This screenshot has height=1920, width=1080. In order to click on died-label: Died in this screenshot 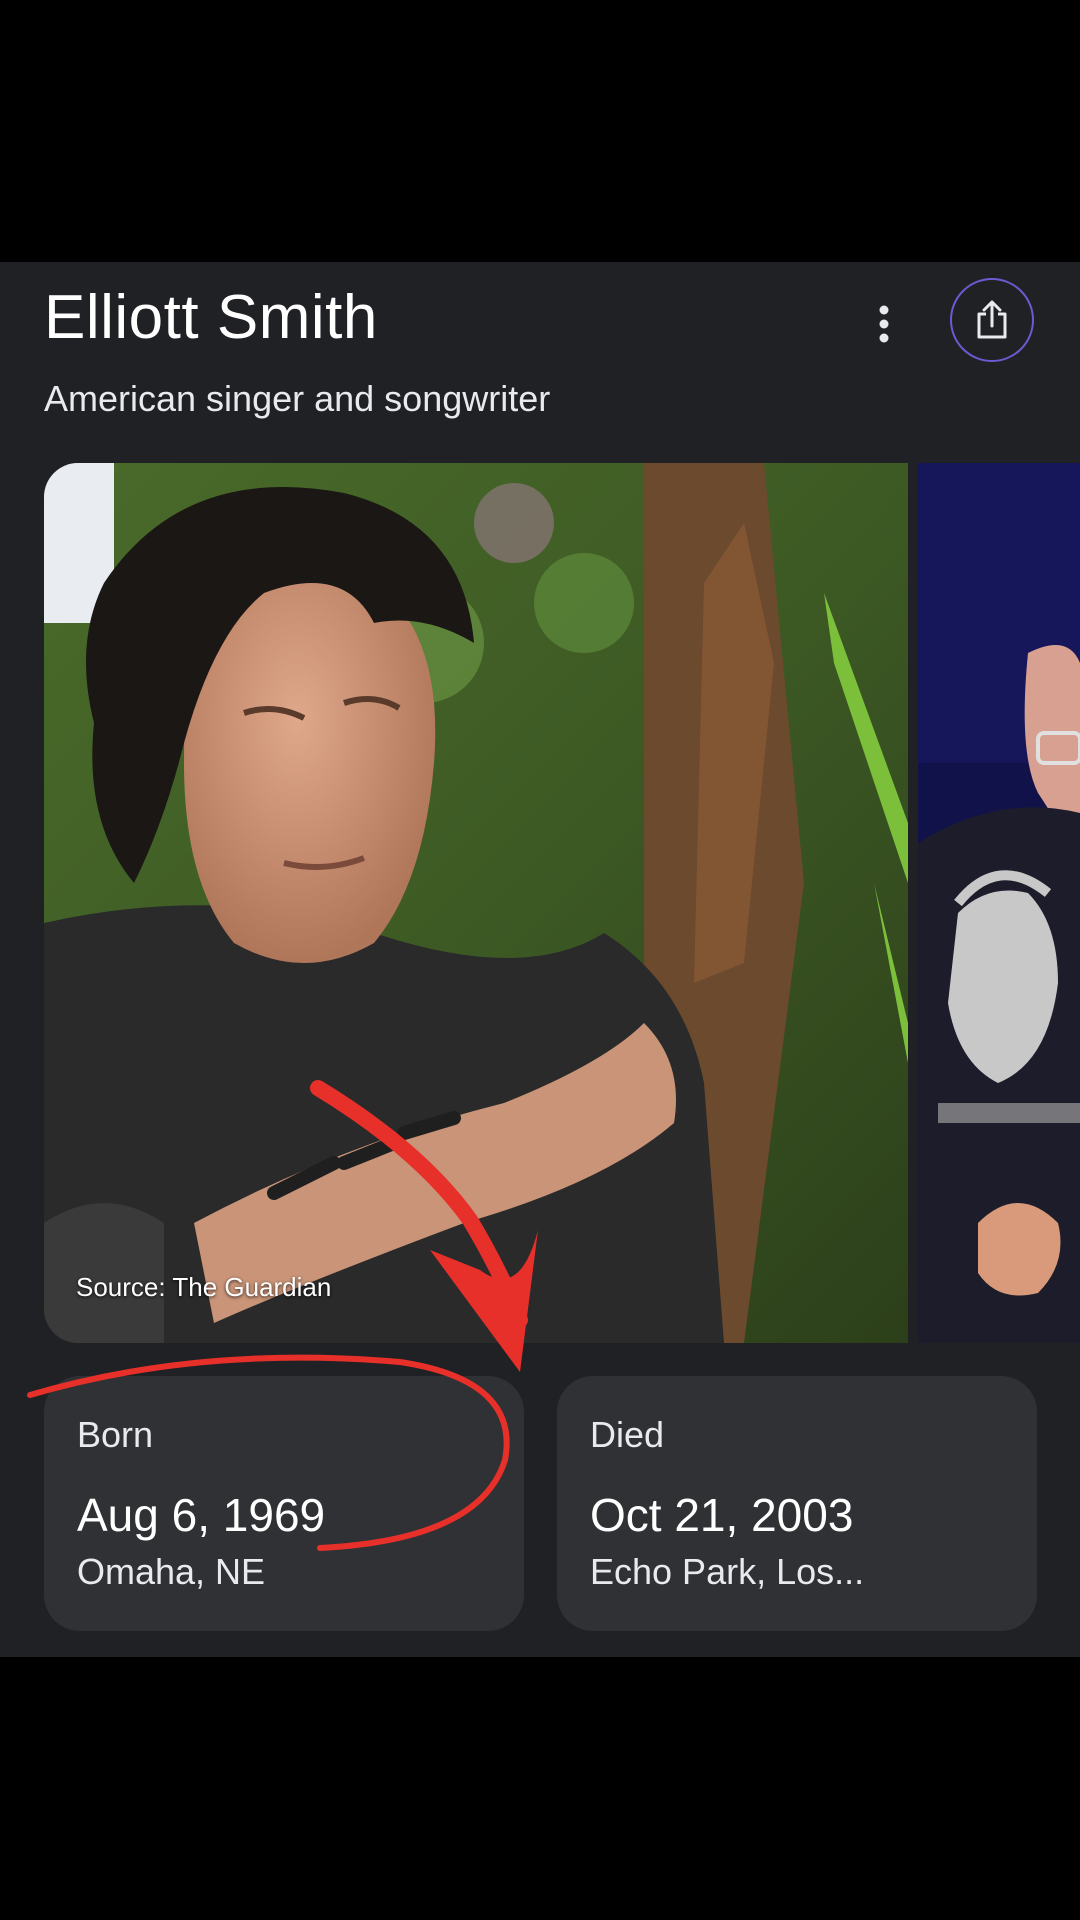, I will do `click(627, 1434)`.